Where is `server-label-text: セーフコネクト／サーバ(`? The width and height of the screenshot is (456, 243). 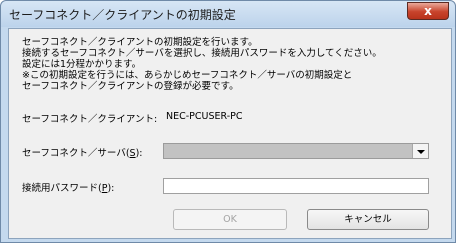
server-label-text: セーフコネクト／サーバ( is located at coordinates (76, 153).